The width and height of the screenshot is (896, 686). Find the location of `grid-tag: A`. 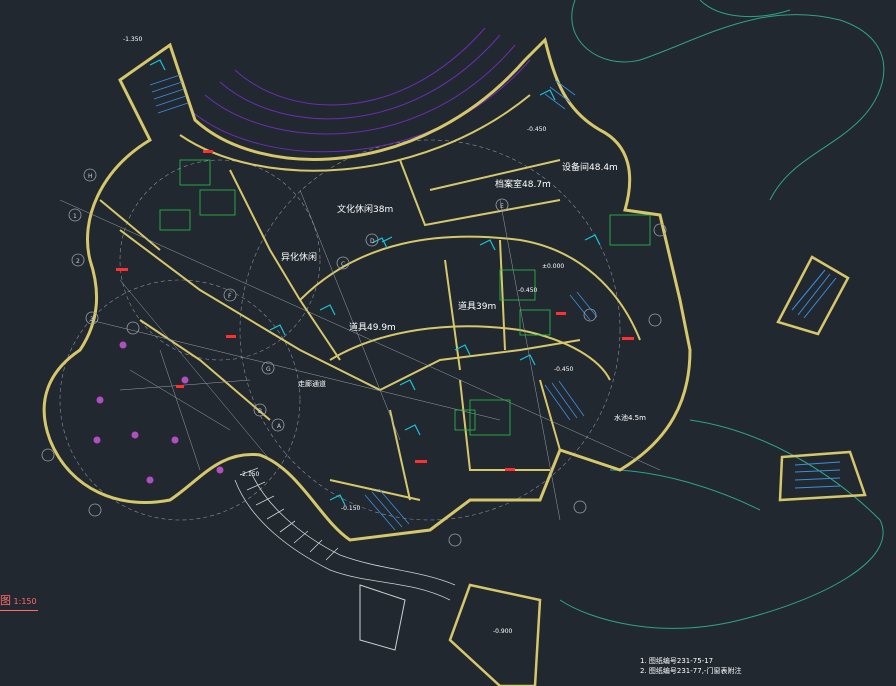

grid-tag: A is located at coordinates (279, 426).